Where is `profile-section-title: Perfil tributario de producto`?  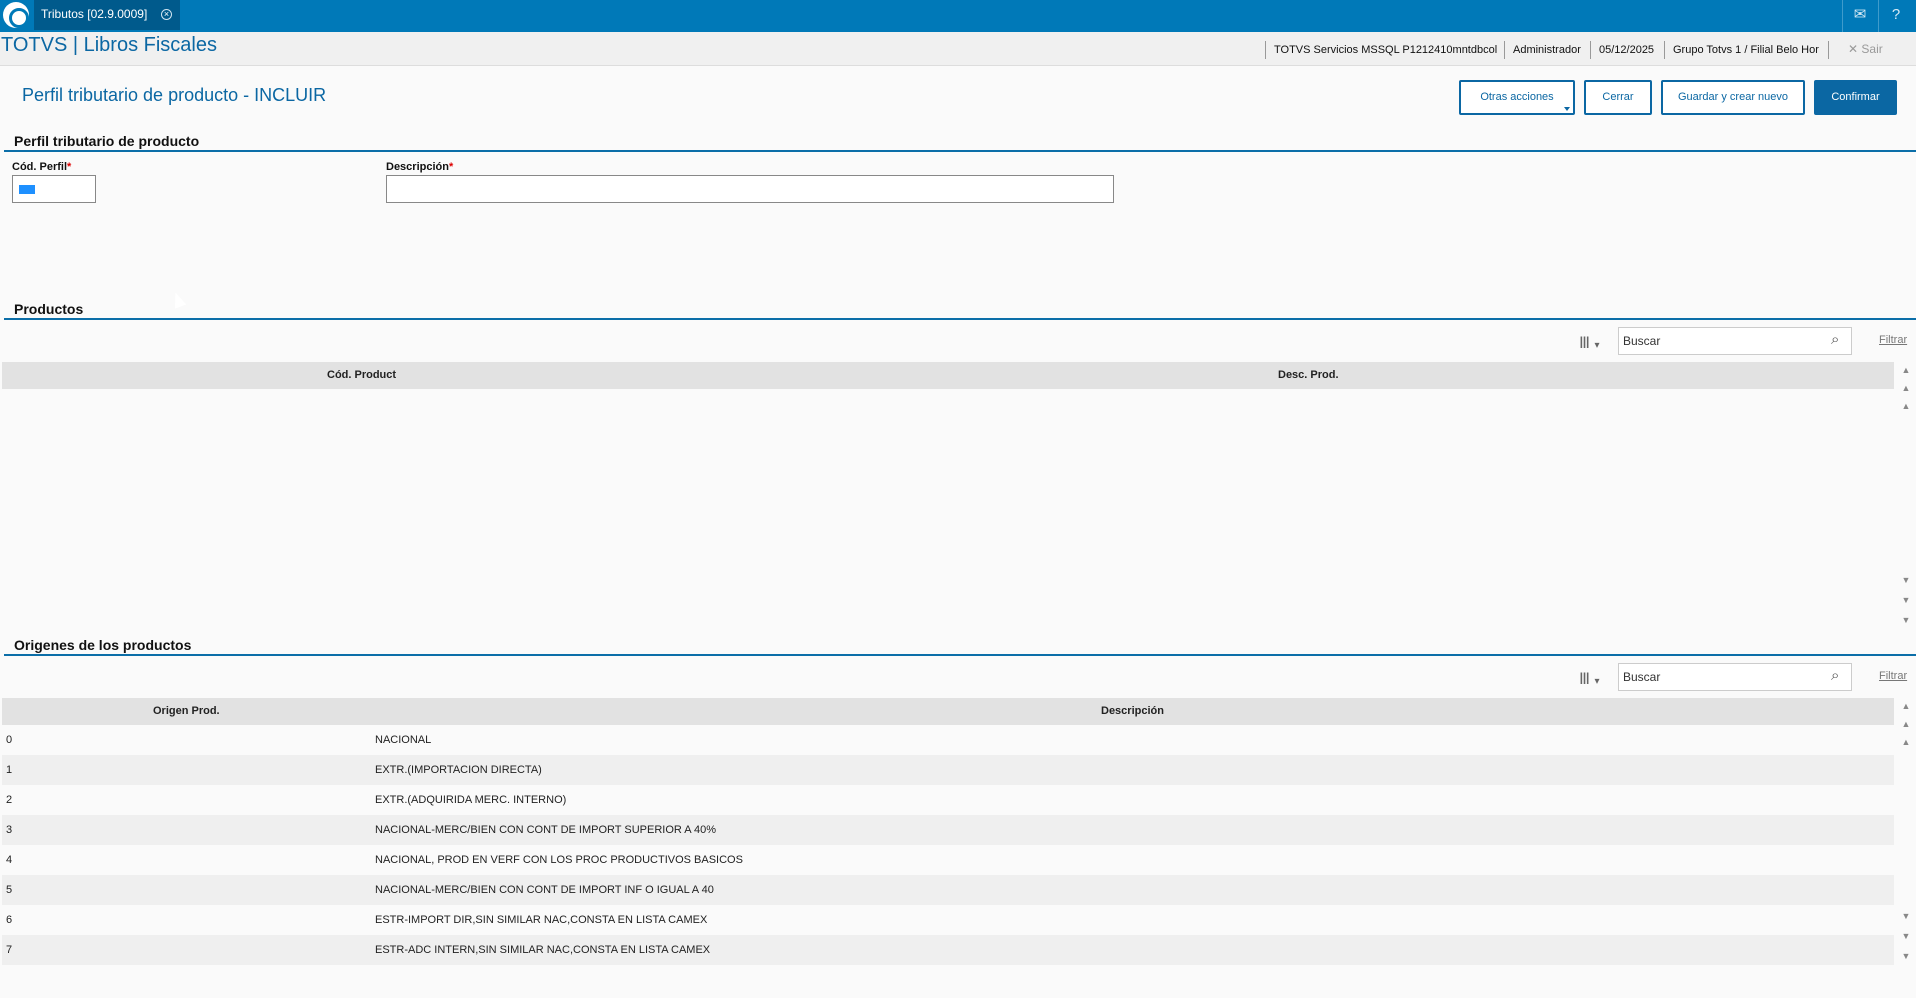
profile-section-title: Perfil tributario de producto is located at coordinates (107, 141).